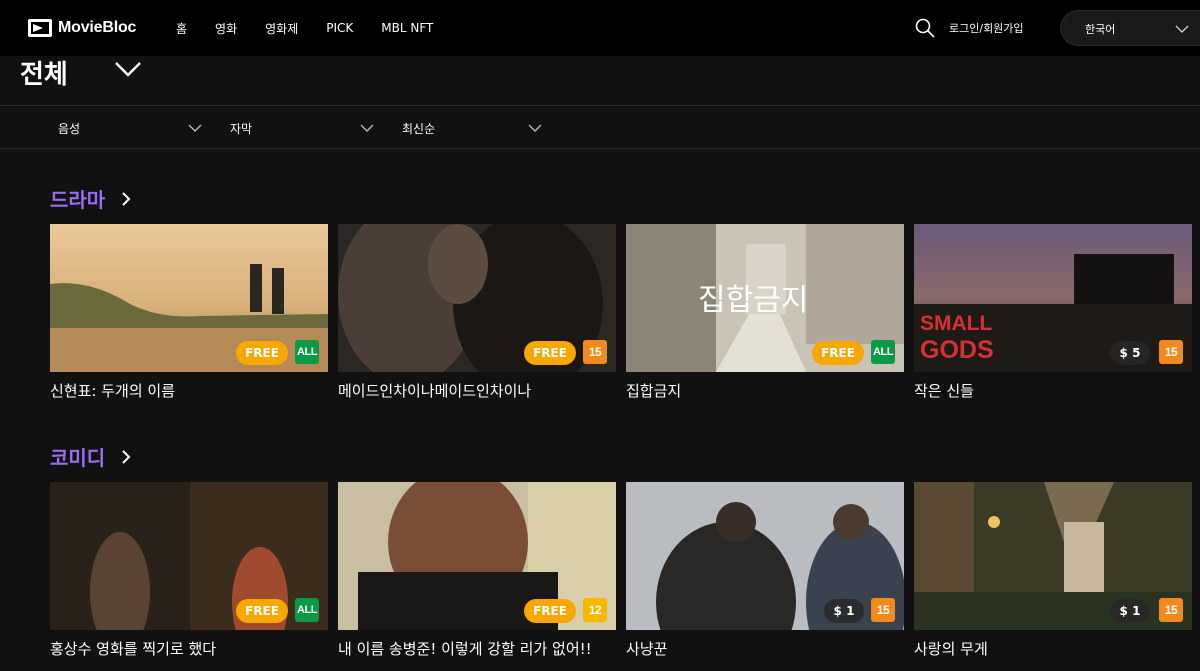 The height and width of the screenshot is (671, 1200). I want to click on section-title: 드라마, so click(78, 200).